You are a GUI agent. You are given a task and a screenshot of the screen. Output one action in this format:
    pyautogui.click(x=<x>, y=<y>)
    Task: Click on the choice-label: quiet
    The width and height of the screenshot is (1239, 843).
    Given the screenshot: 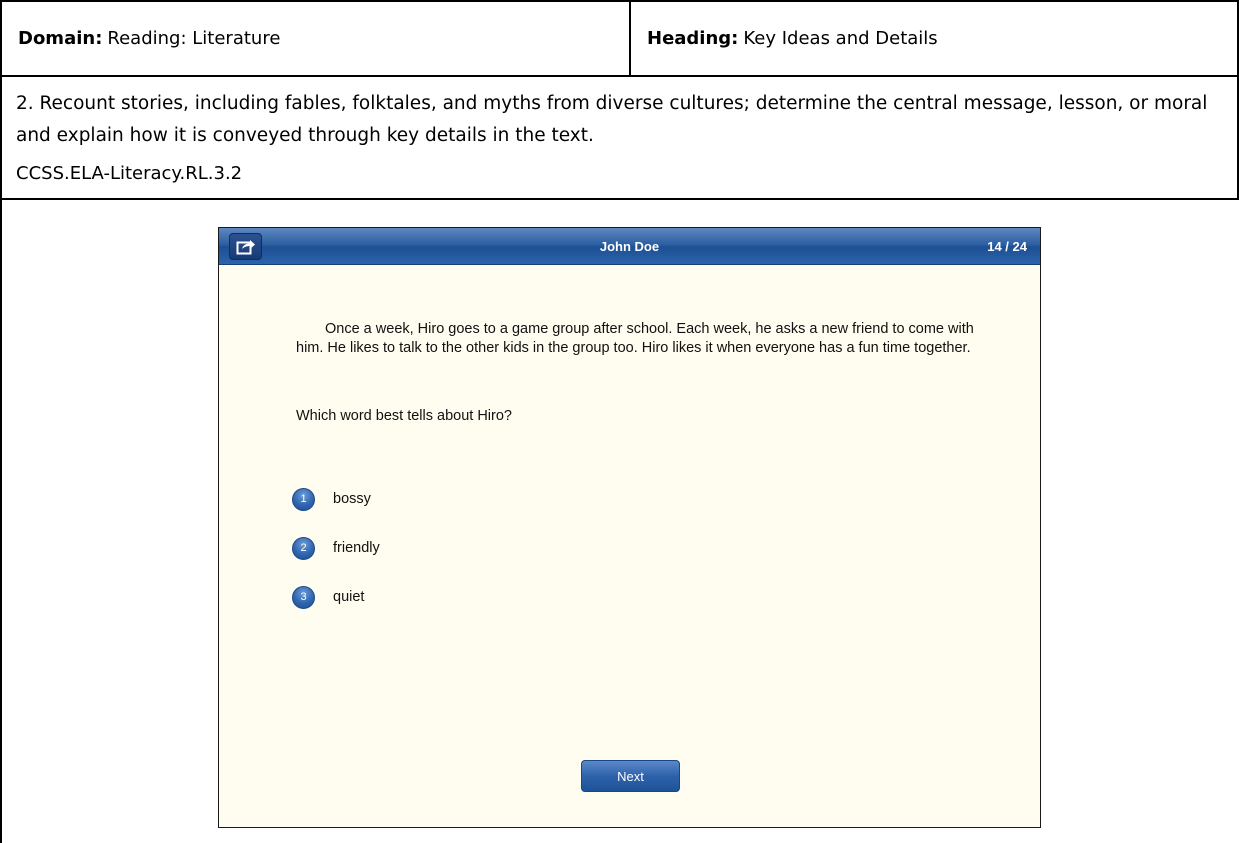 What is the action you would take?
    pyautogui.click(x=349, y=597)
    